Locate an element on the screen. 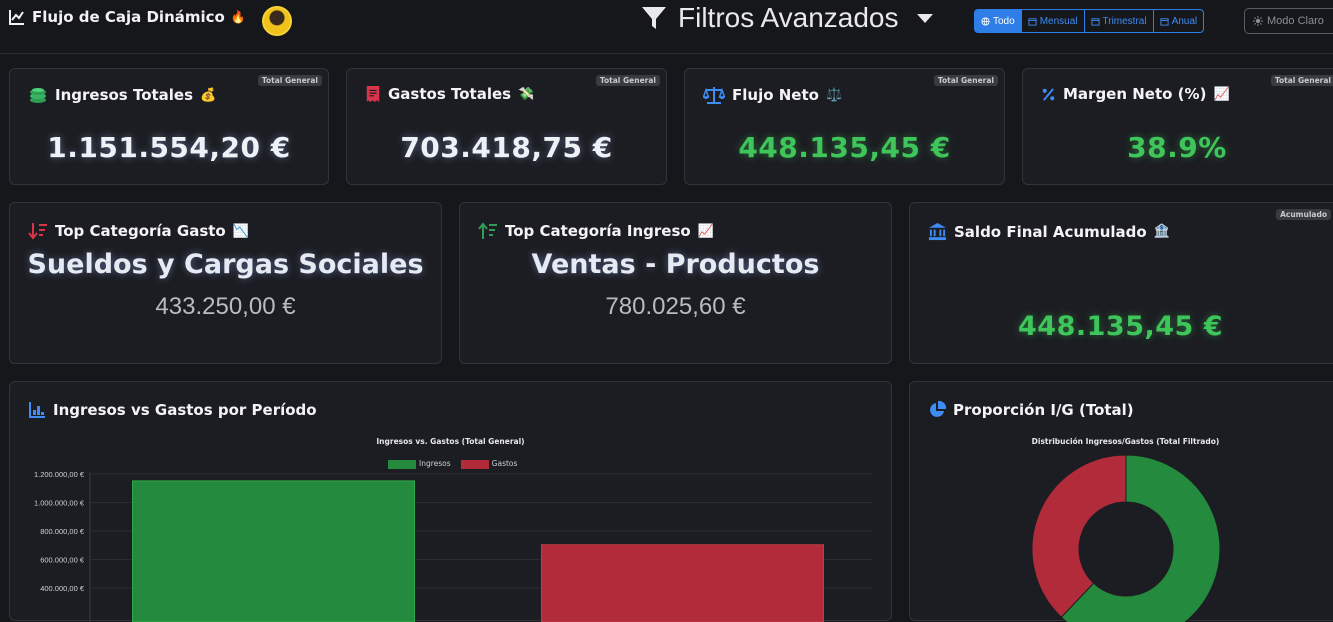 This screenshot has height=622, width=1333. sort-up-icon is located at coordinates (487, 230).